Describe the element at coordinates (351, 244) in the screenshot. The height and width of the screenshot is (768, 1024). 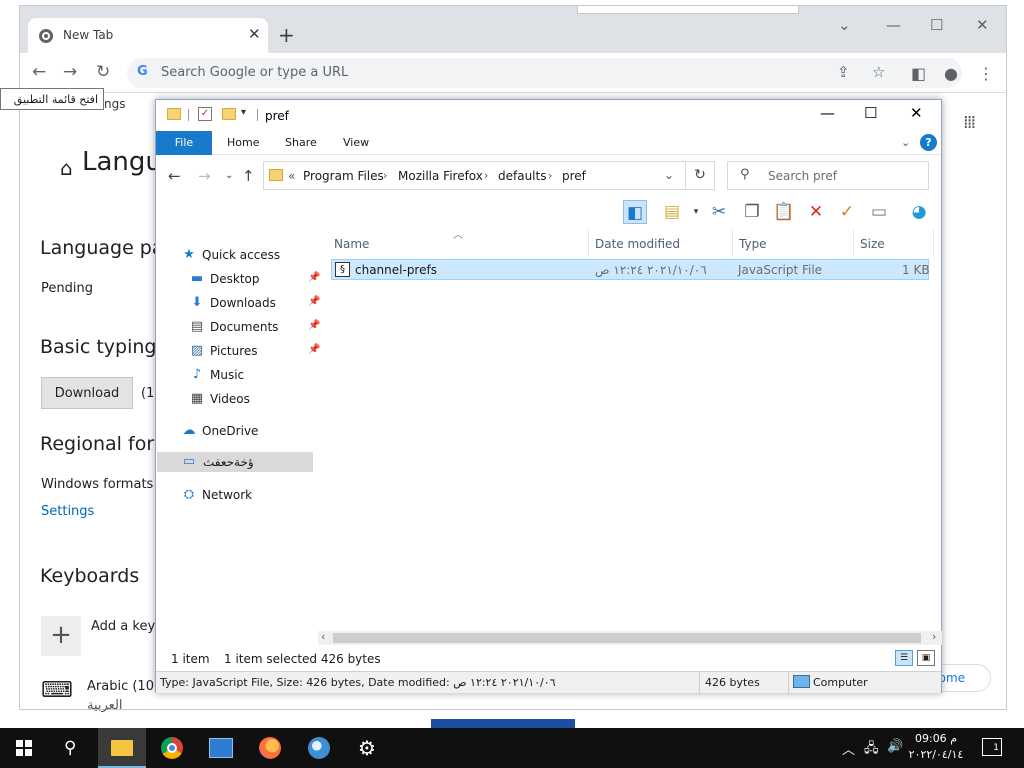
I see `column-header-name: Name` at that location.